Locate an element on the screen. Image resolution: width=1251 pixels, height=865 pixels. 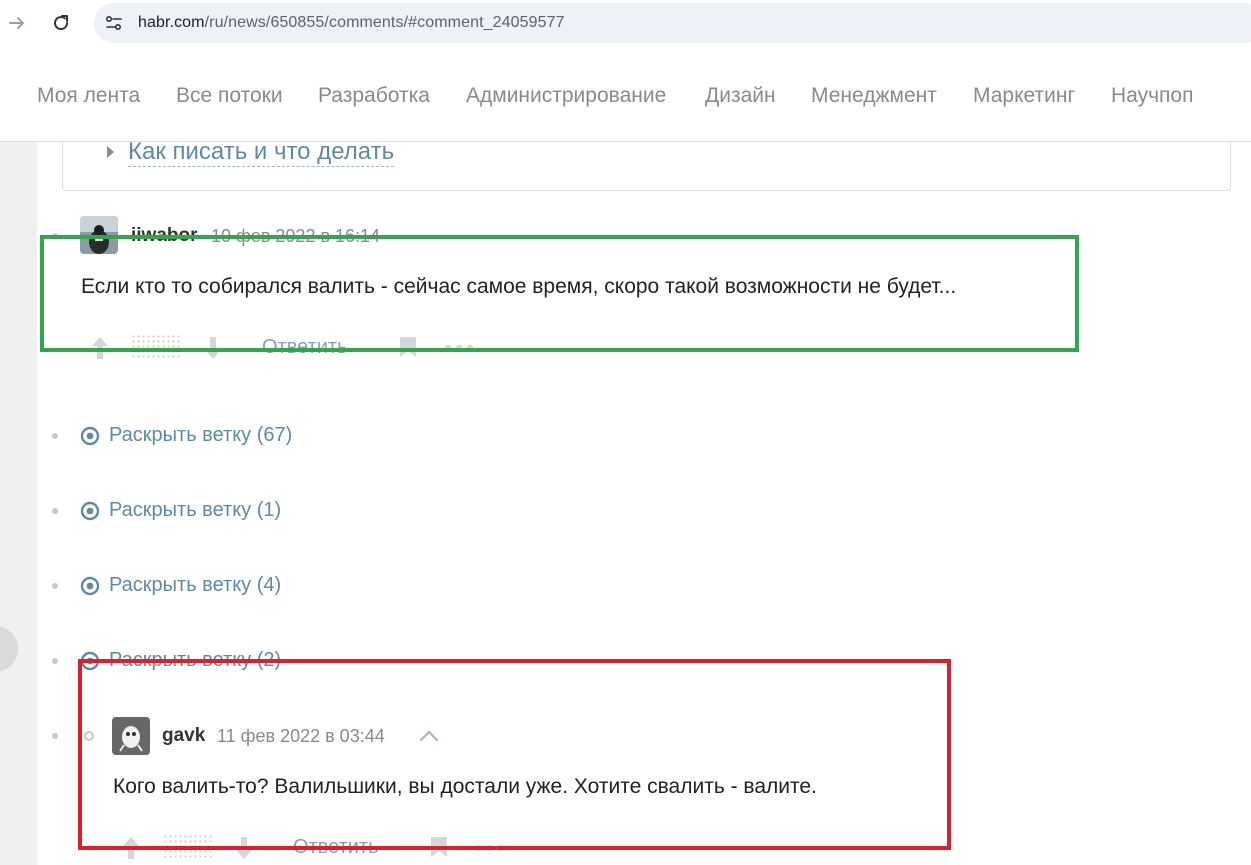
nav-item-my-feed: Моя лента is located at coordinates (88, 96).